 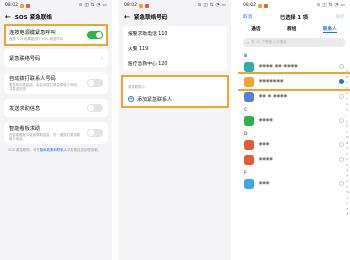 I want to click on send-help-row: 发送求助信息, so click(x=56, y=108).